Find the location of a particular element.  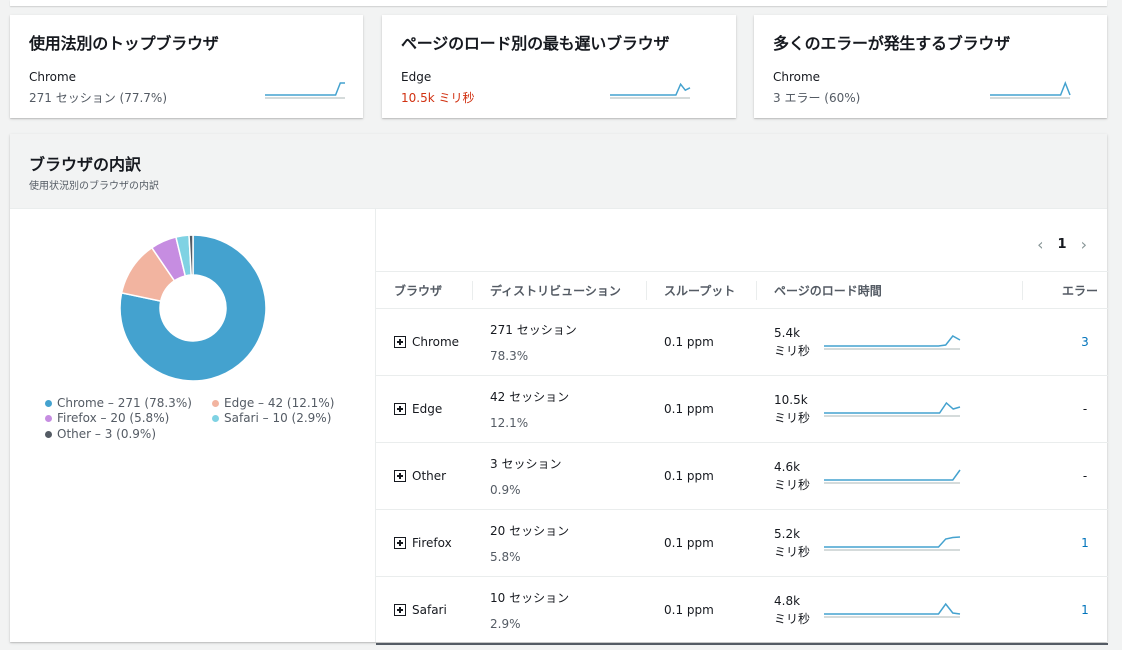

card-slowest-browser: ページのロード別の最も遅いブラウザ Edge 10.5k ミリ秒 is located at coordinates (559, 66).